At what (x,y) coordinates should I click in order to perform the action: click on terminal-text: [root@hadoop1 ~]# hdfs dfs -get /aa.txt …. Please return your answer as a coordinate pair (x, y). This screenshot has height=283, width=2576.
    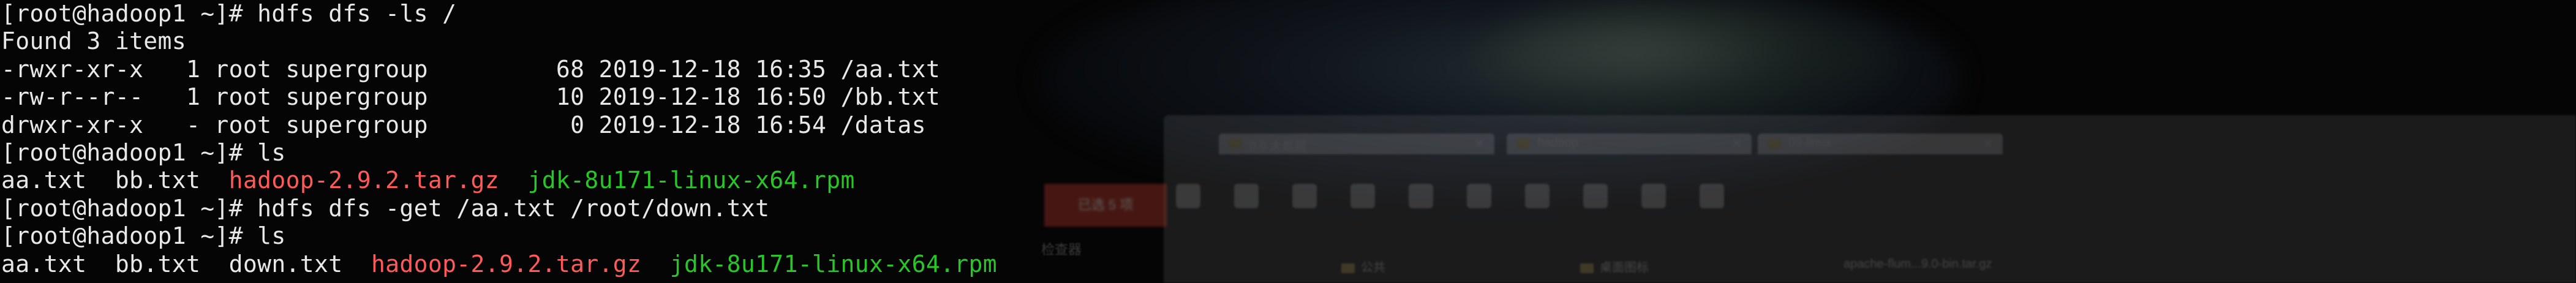
    Looking at the image, I should click on (385, 208).